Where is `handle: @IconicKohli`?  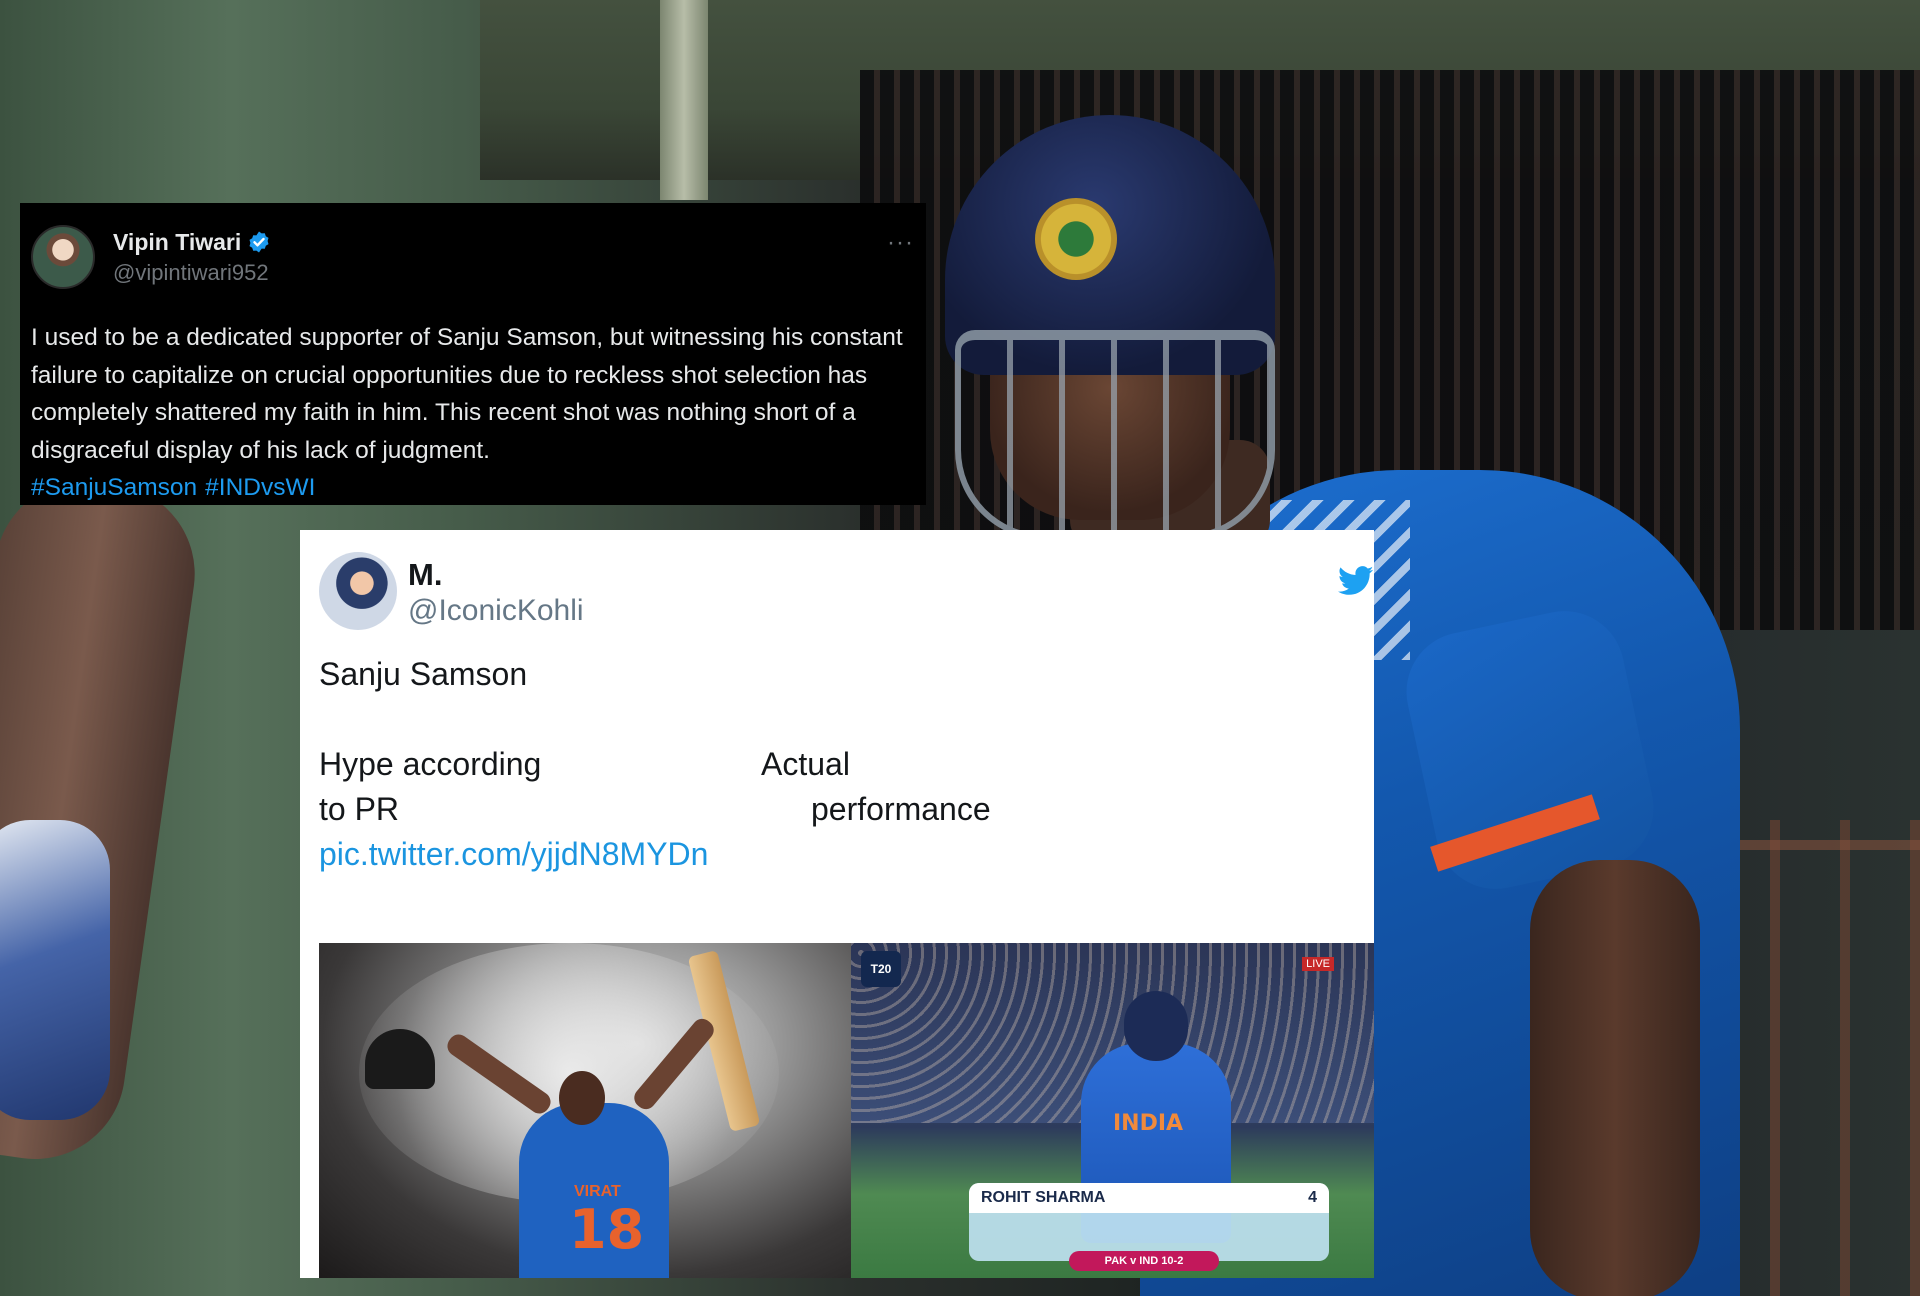
handle: @IconicKohli is located at coordinates (496, 611).